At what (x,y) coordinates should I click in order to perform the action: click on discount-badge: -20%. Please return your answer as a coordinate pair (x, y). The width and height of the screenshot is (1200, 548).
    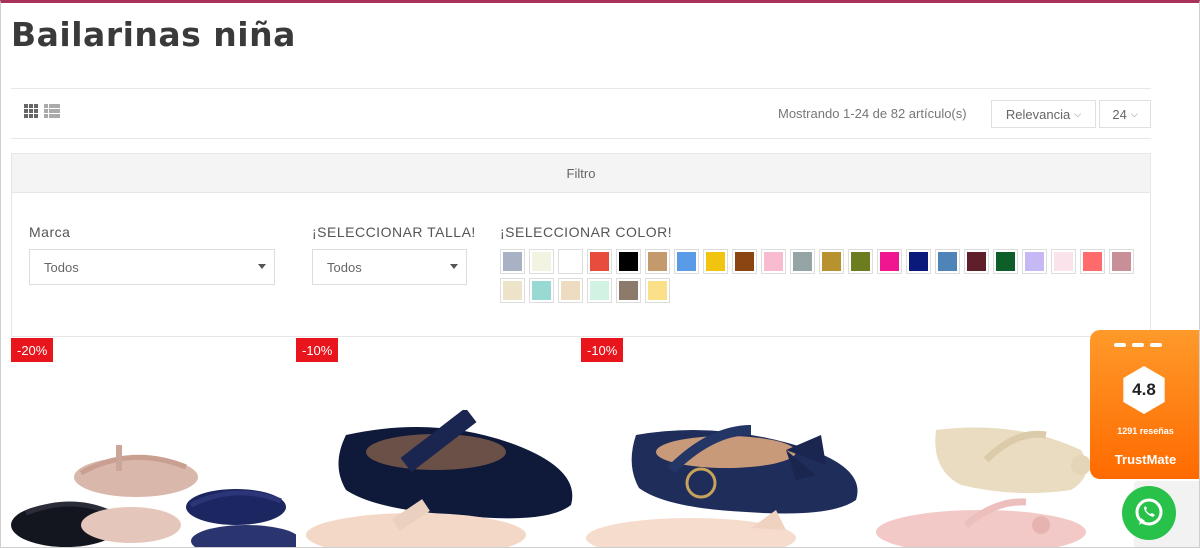
    Looking at the image, I should click on (32, 350).